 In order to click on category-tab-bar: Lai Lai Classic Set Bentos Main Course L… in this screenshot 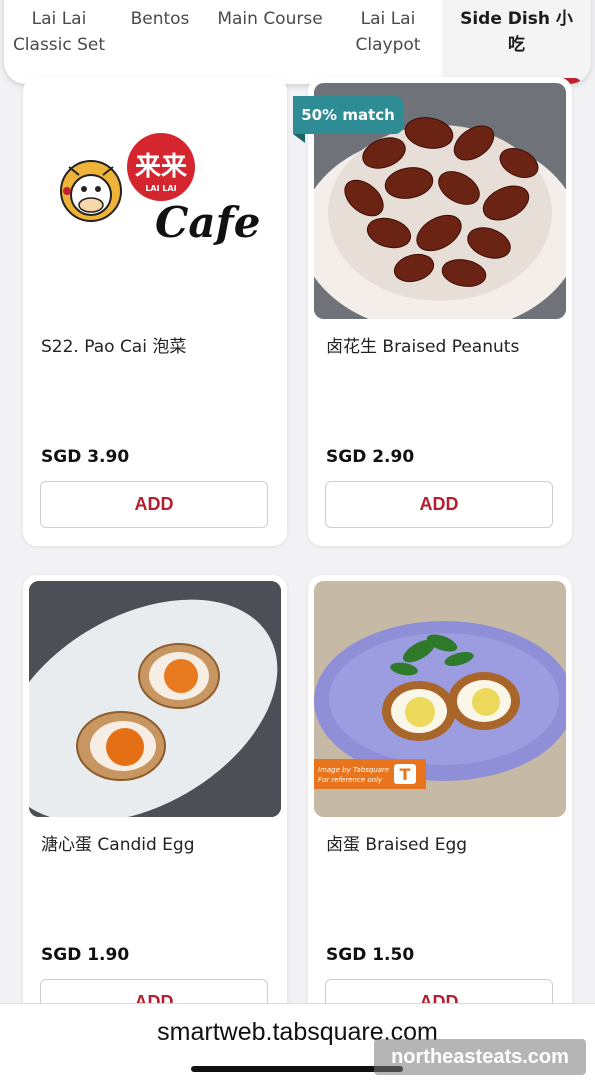, I will do `click(297, 42)`.